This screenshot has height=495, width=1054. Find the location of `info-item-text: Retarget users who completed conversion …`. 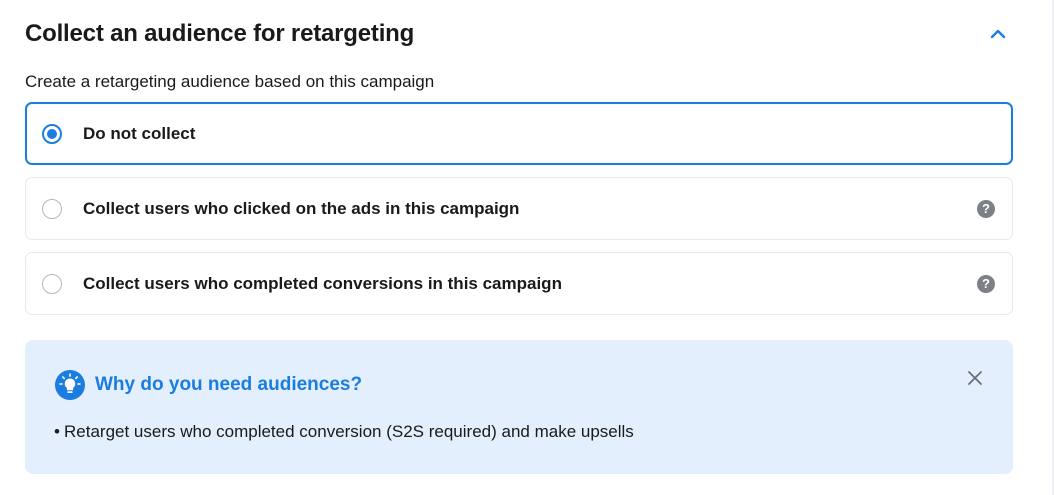

info-item-text: Retarget users who completed conversion … is located at coordinates (349, 431).